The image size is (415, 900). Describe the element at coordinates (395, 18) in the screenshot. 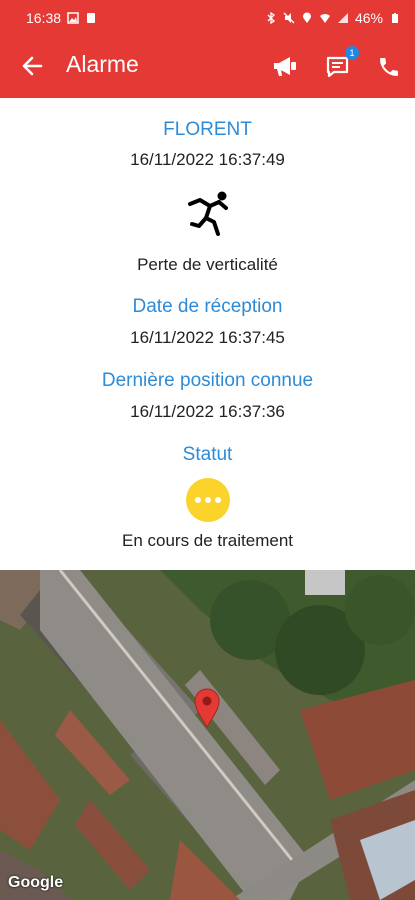

I see `battery-icon` at that location.